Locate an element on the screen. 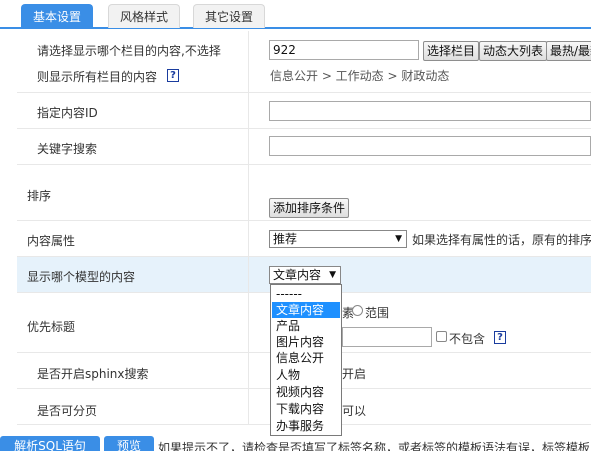 The height and width of the screenshot is (451, 591). dropdown-option: 人物 is located at coordinates (306, 375).